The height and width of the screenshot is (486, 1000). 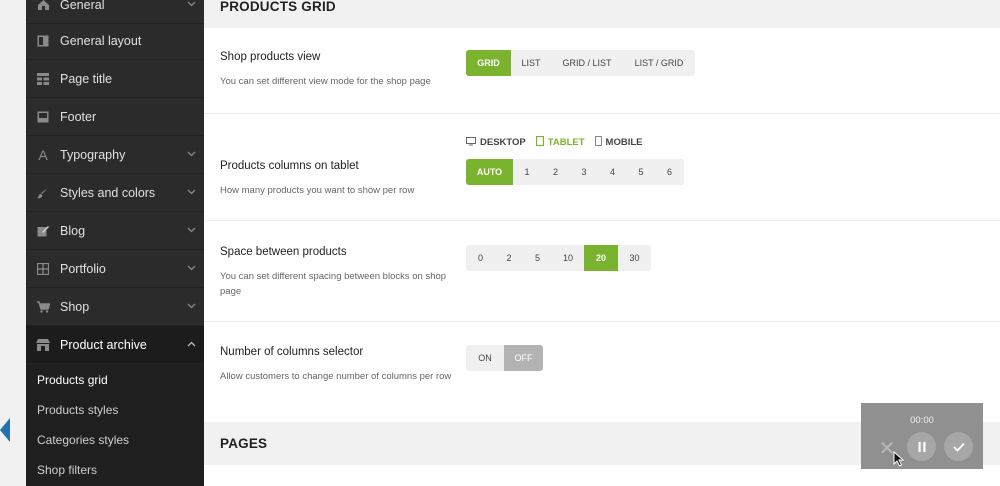 I want to click on admin-edge, so click(x=13, y=243).